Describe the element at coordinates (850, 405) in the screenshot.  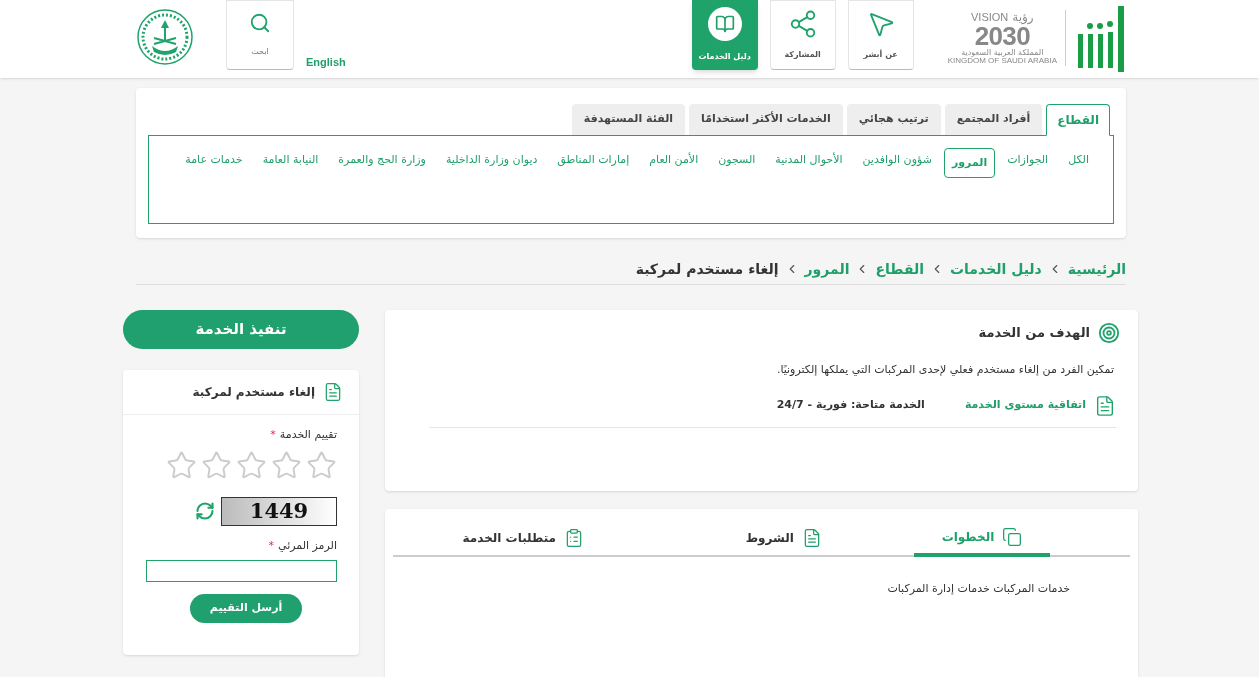
I see `availability-text: الخدمة متاحة: فورية - 24/7` at that location.